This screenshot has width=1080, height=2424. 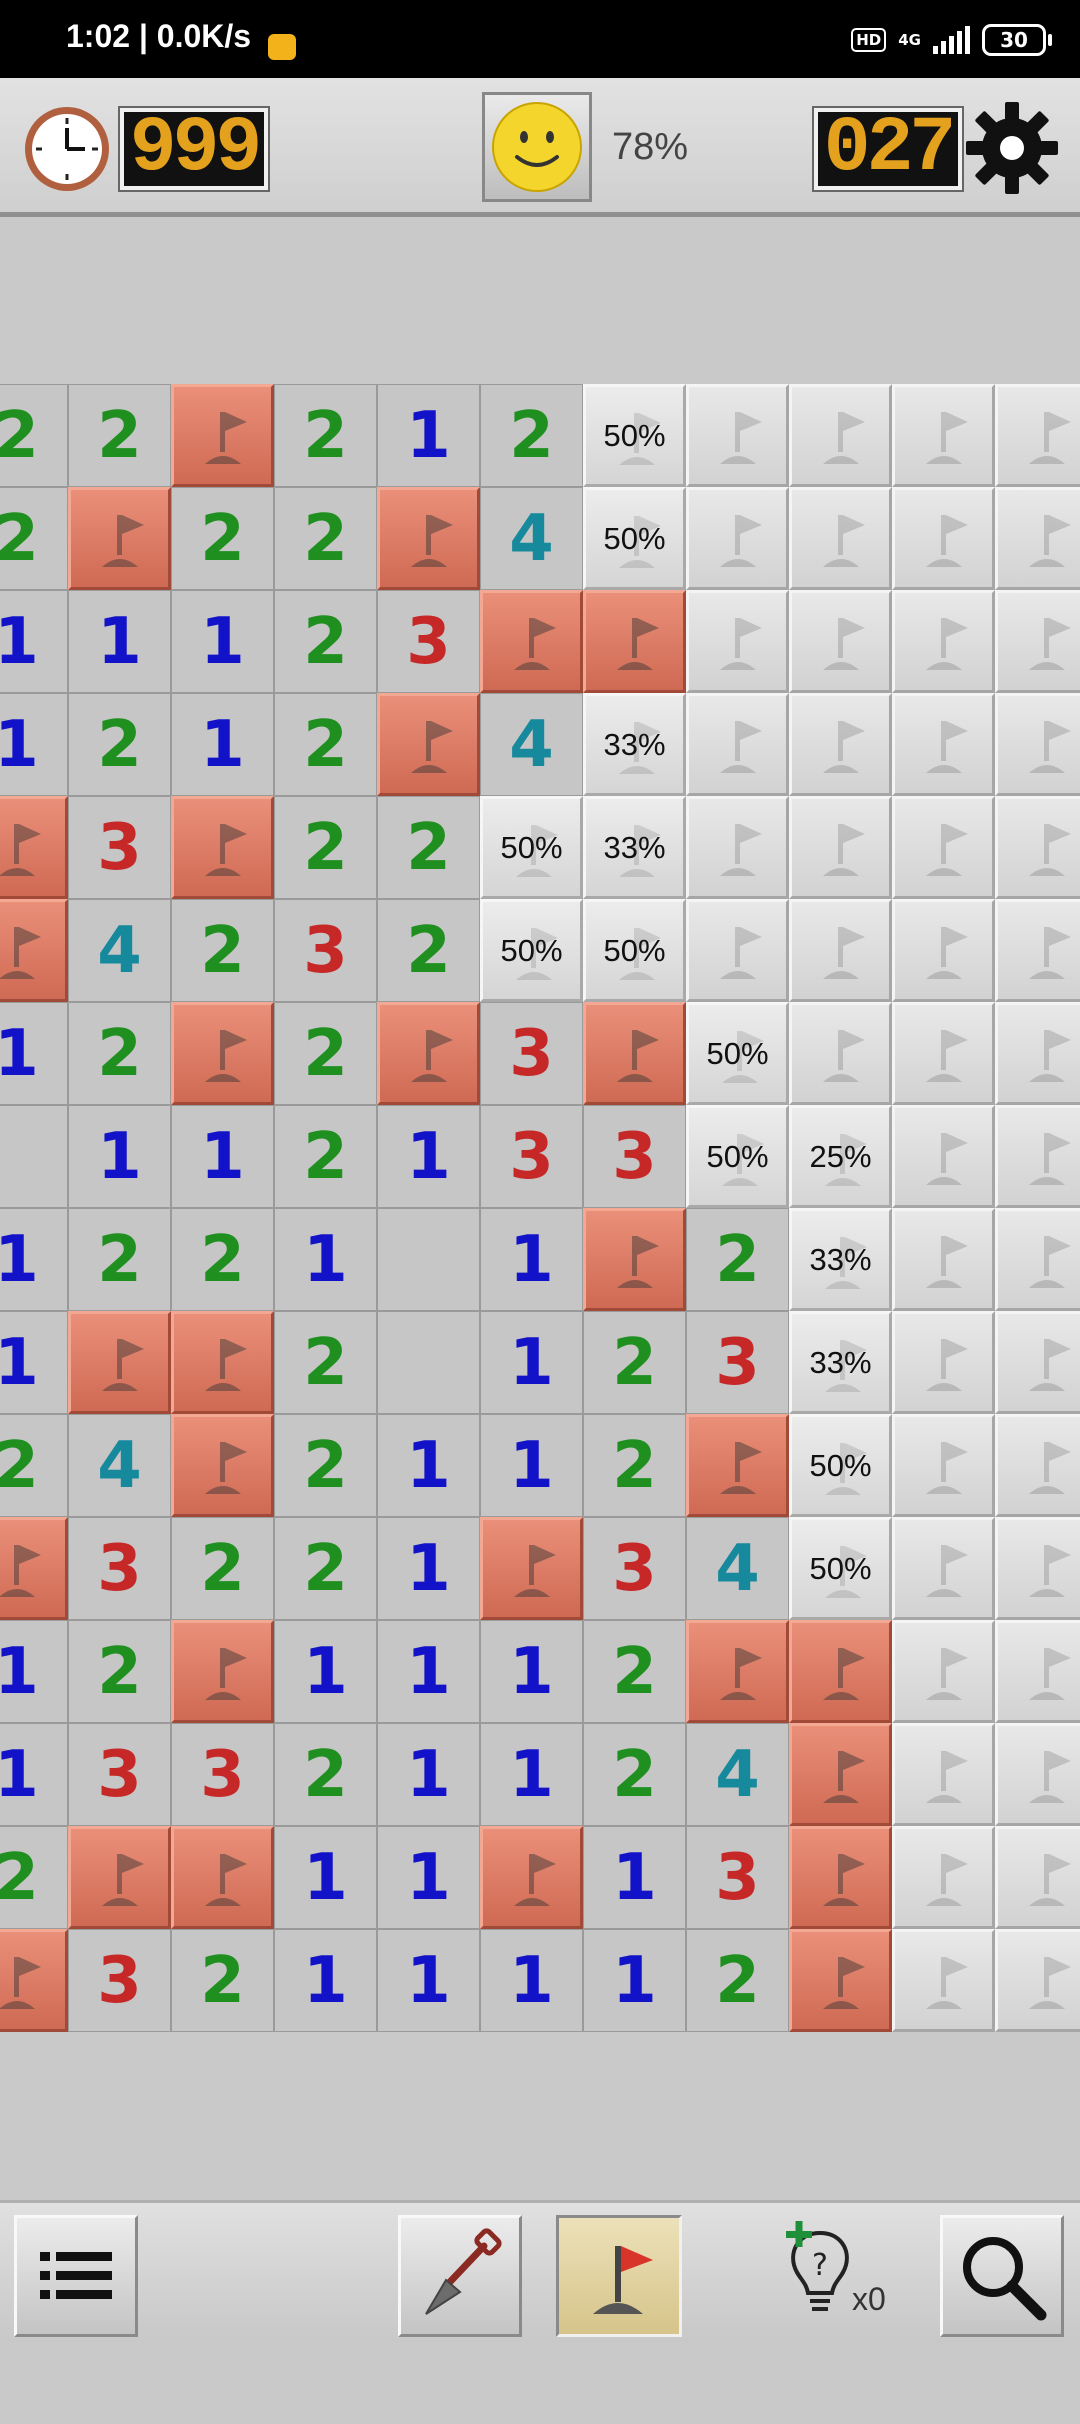 What do you see at coordinates (76, 2276) in the screenshot?
I see `menu-button` at bounding box center [76, 2276].